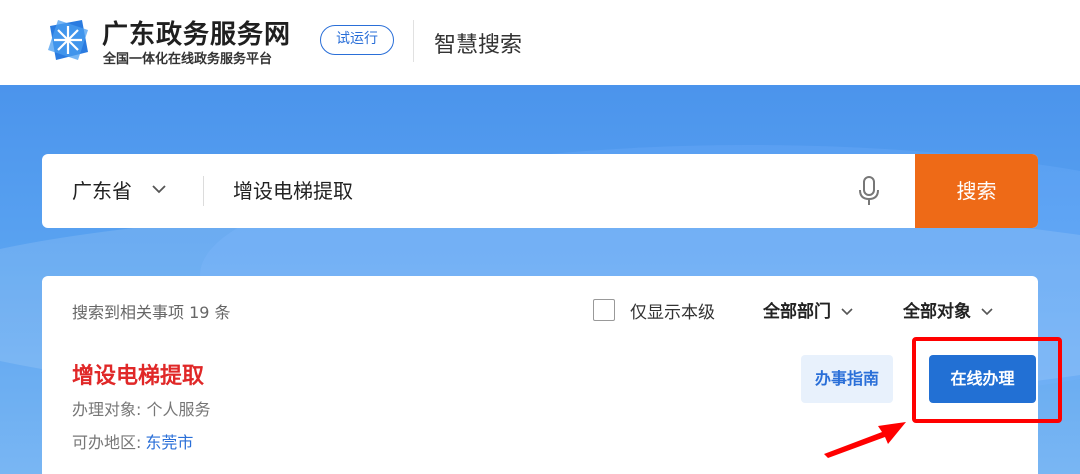  What do you see at coordinates (293, 191) in the screenshot?
I see `search-input: 增设电梯提取` at bounding box center [293, 191].